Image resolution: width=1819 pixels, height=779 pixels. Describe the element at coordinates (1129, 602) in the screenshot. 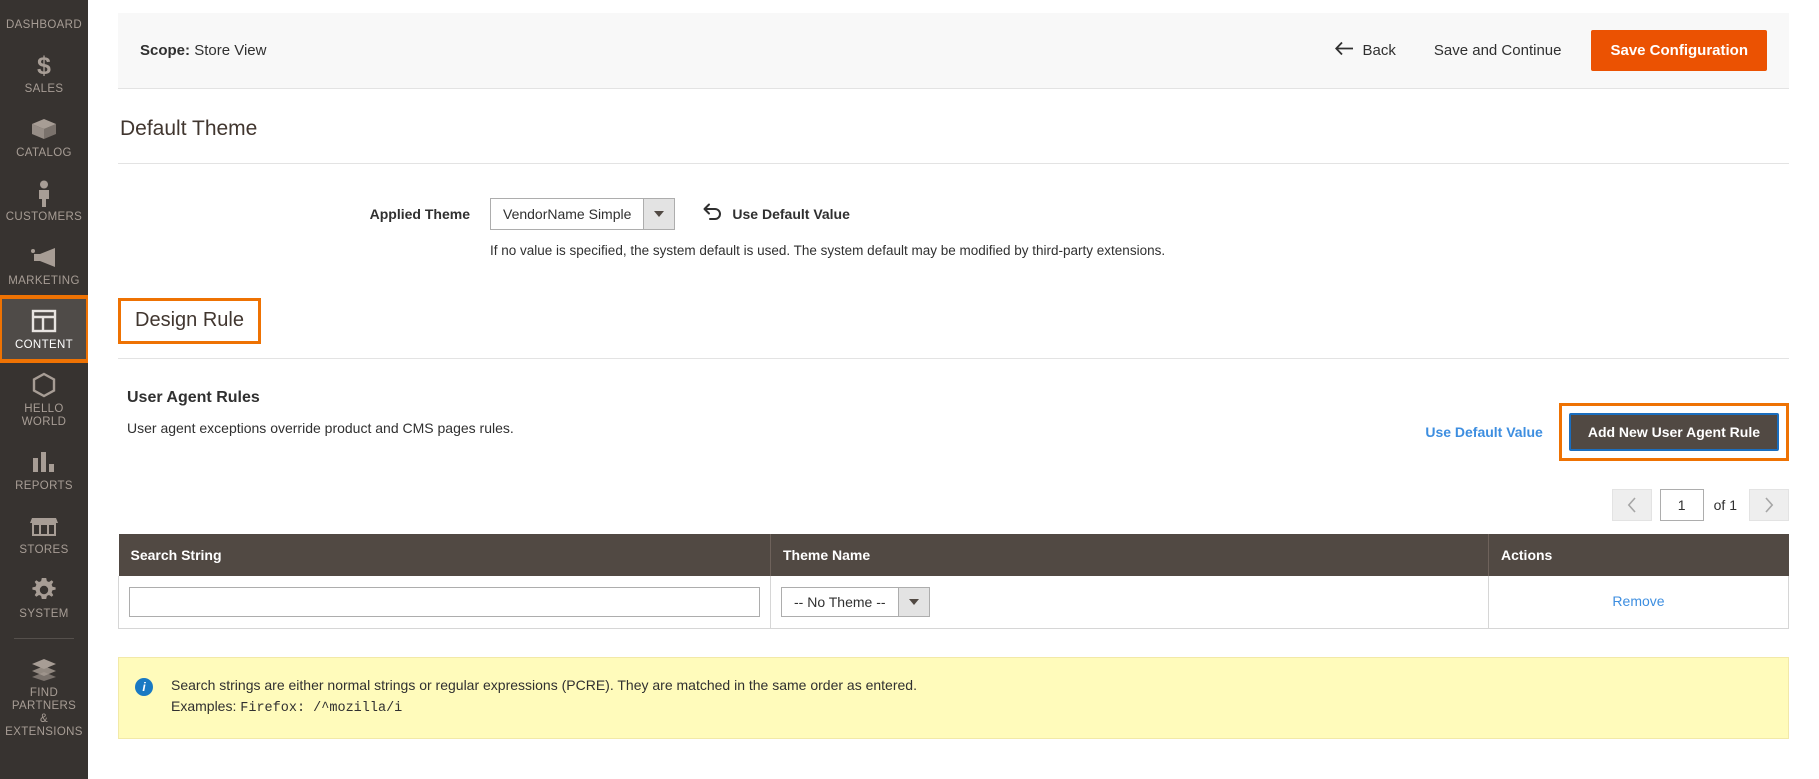

I see `cell-theme-name: -- No Theme --` at that location.